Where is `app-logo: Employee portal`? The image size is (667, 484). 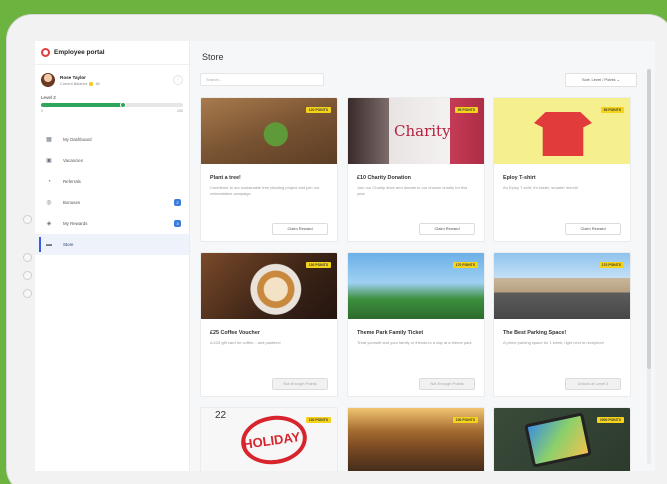 app-logo: Employee portal is located at coordinates (112, 53).